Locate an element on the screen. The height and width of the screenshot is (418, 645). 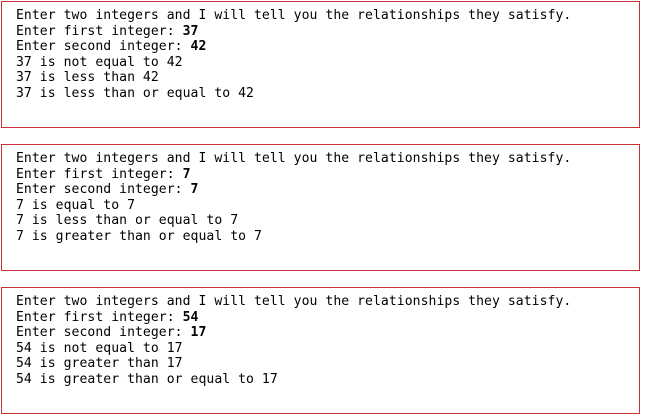
second-integer-value: 7 is located at coordinates (194, 190).